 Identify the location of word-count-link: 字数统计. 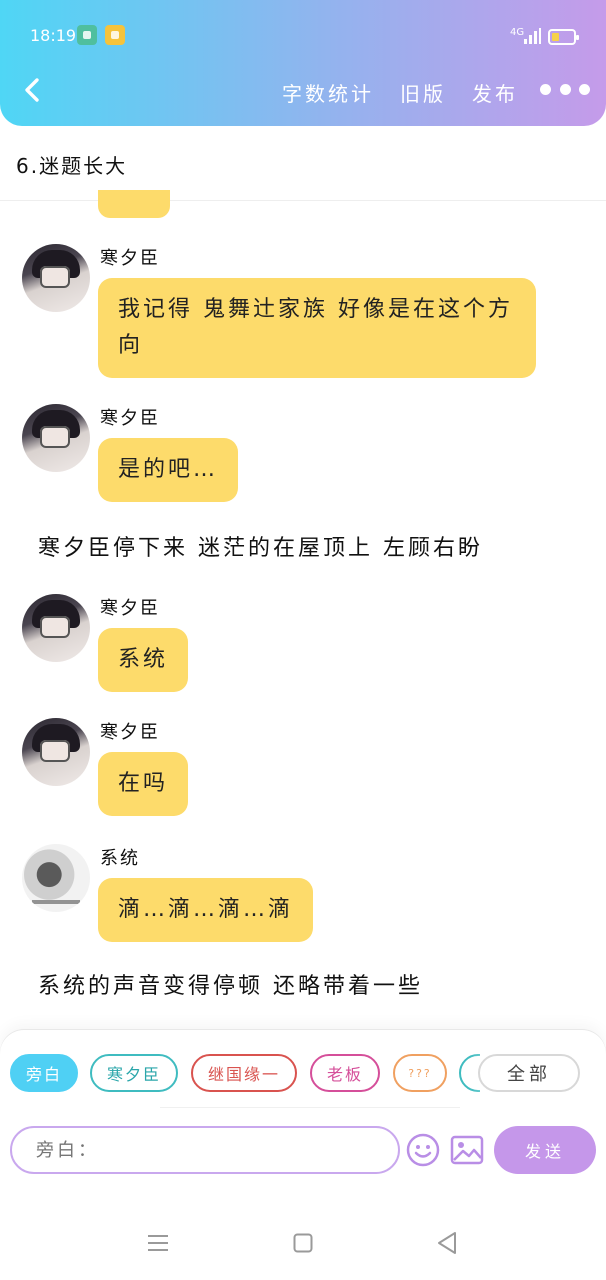
(328, 92).